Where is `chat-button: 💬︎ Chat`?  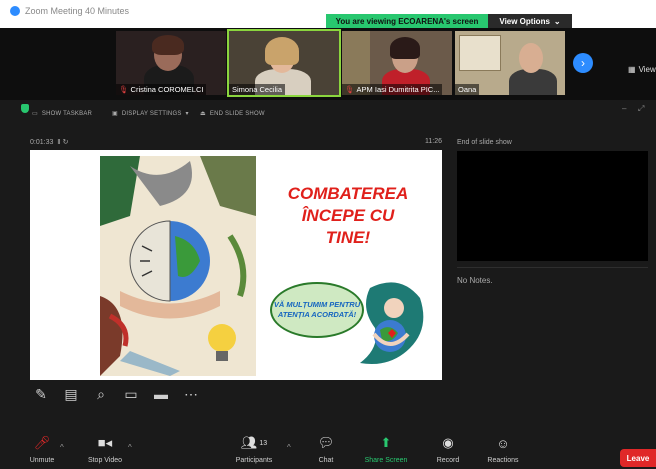 chat-button: 💬︎ Chat is located at coordinates (326, 451).